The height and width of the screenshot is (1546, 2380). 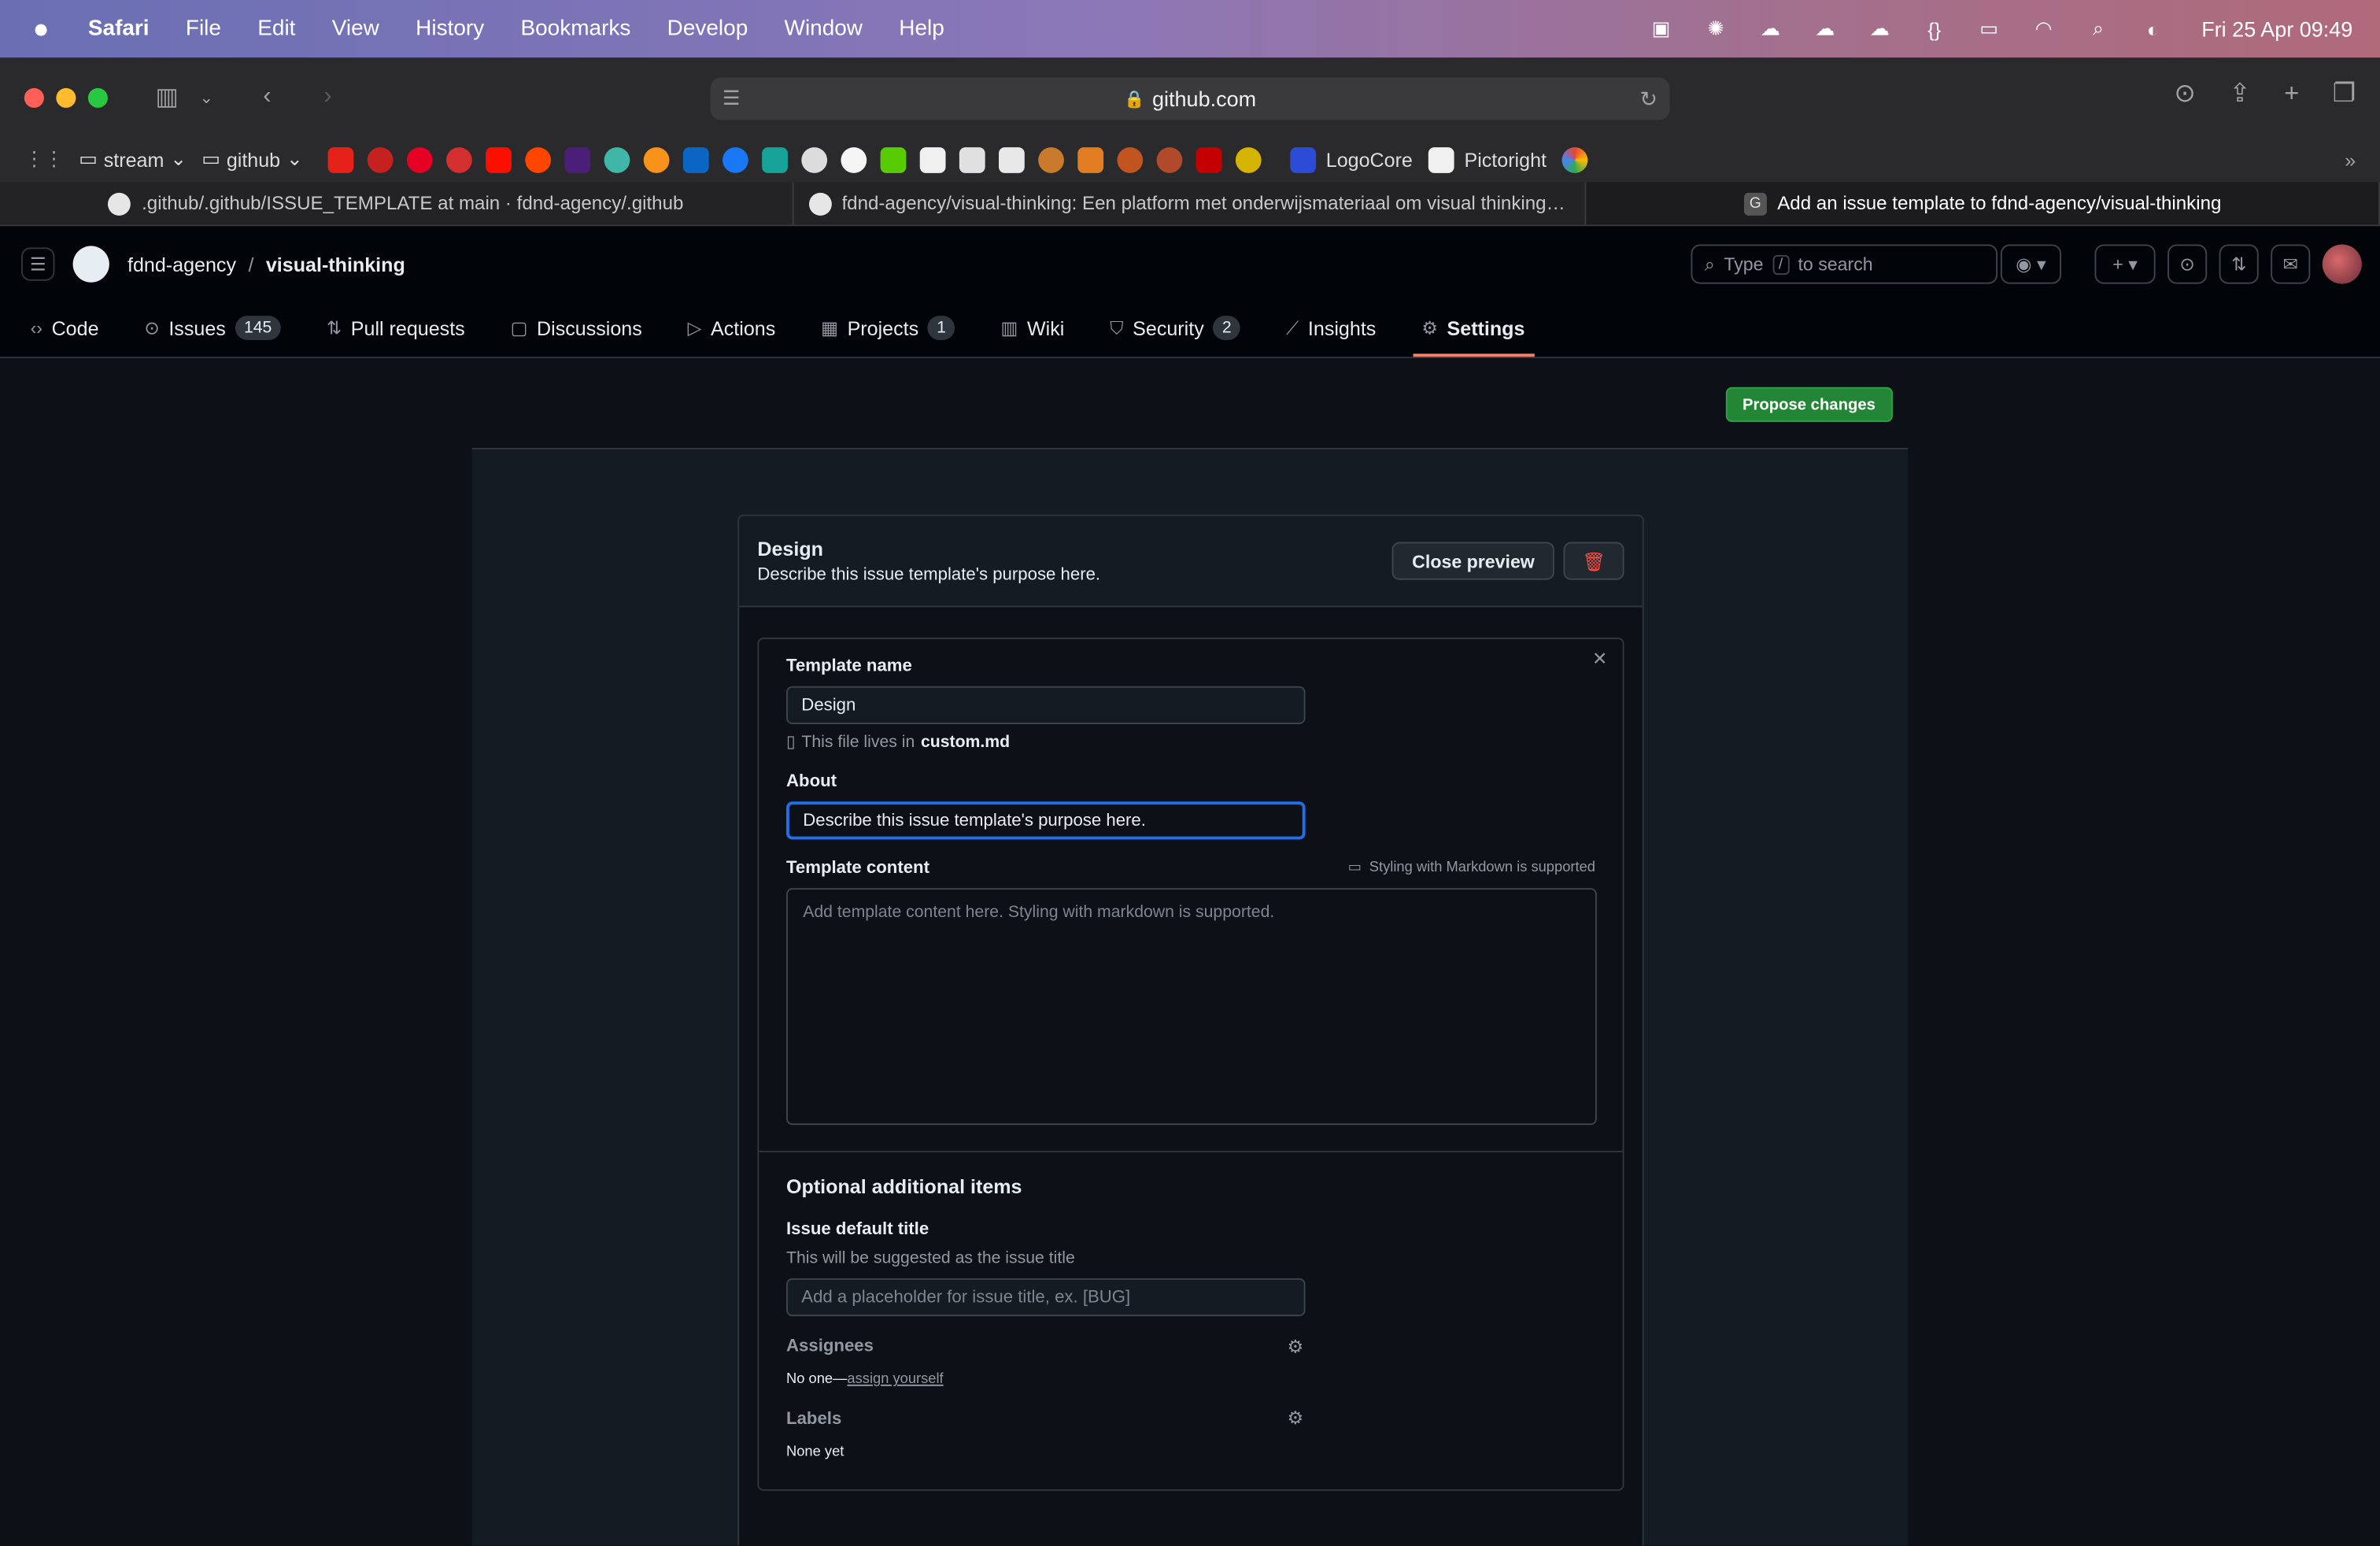 What do you see at coordinates (893, 159) in the screenshot?
I see `duolingo-icon` at bounding box center [893, 159].